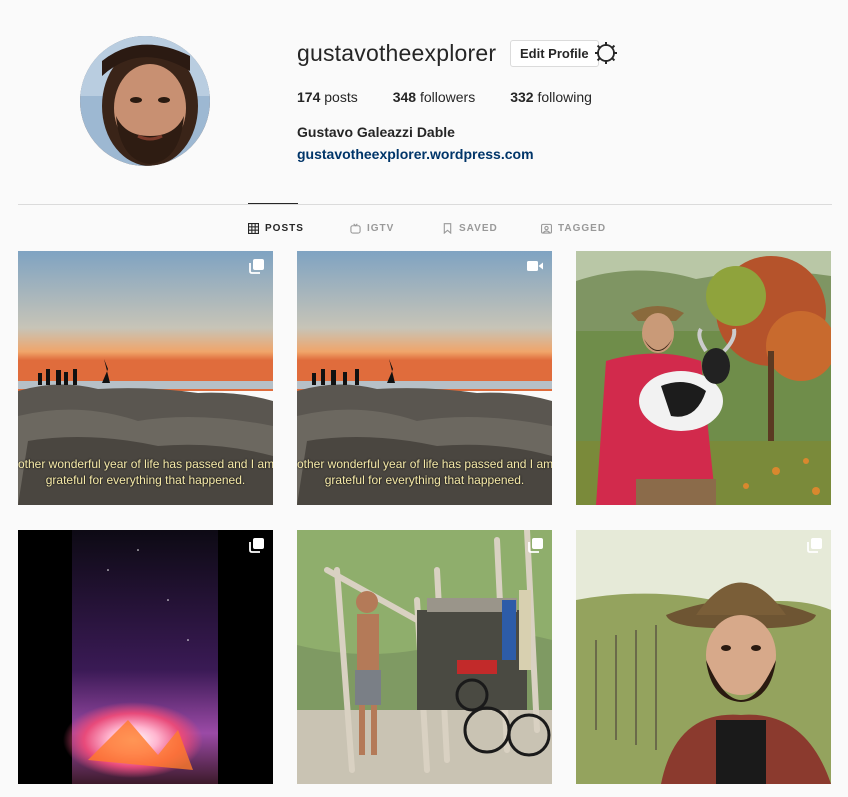 The height and width of the screenshot is (797, 848). I want to click on tab-tagged-label: TAGGED, so click(582, 228).